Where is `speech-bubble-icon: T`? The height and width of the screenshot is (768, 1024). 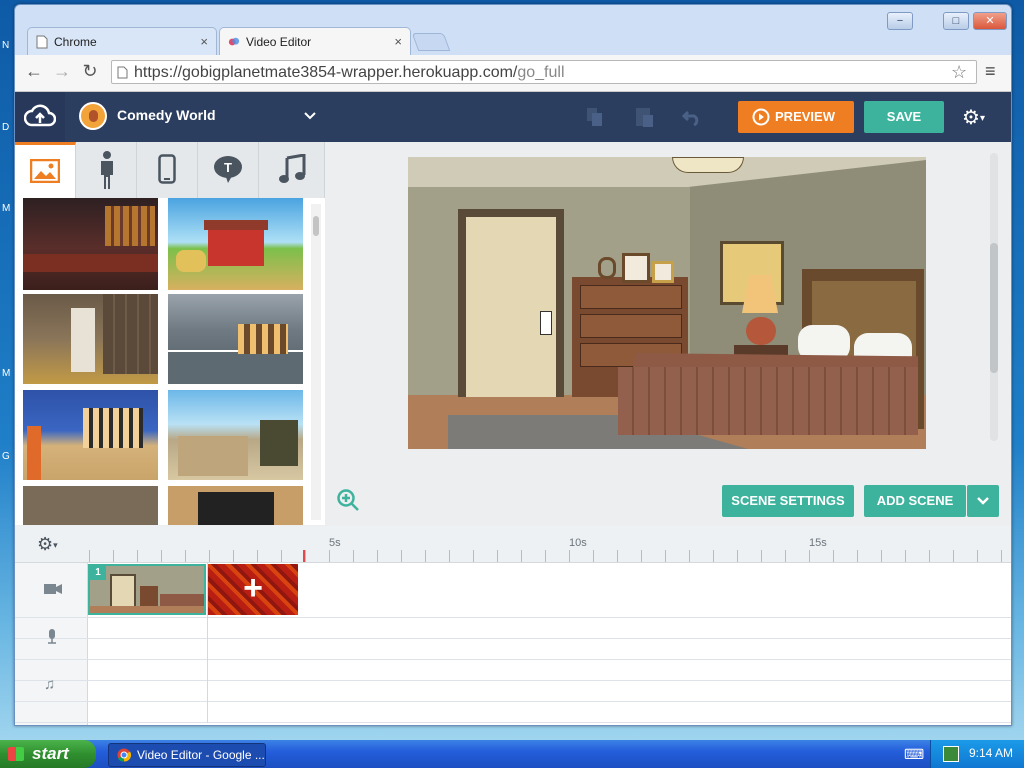
speech-bubble-icon: T is located at coordinates (228, 169).